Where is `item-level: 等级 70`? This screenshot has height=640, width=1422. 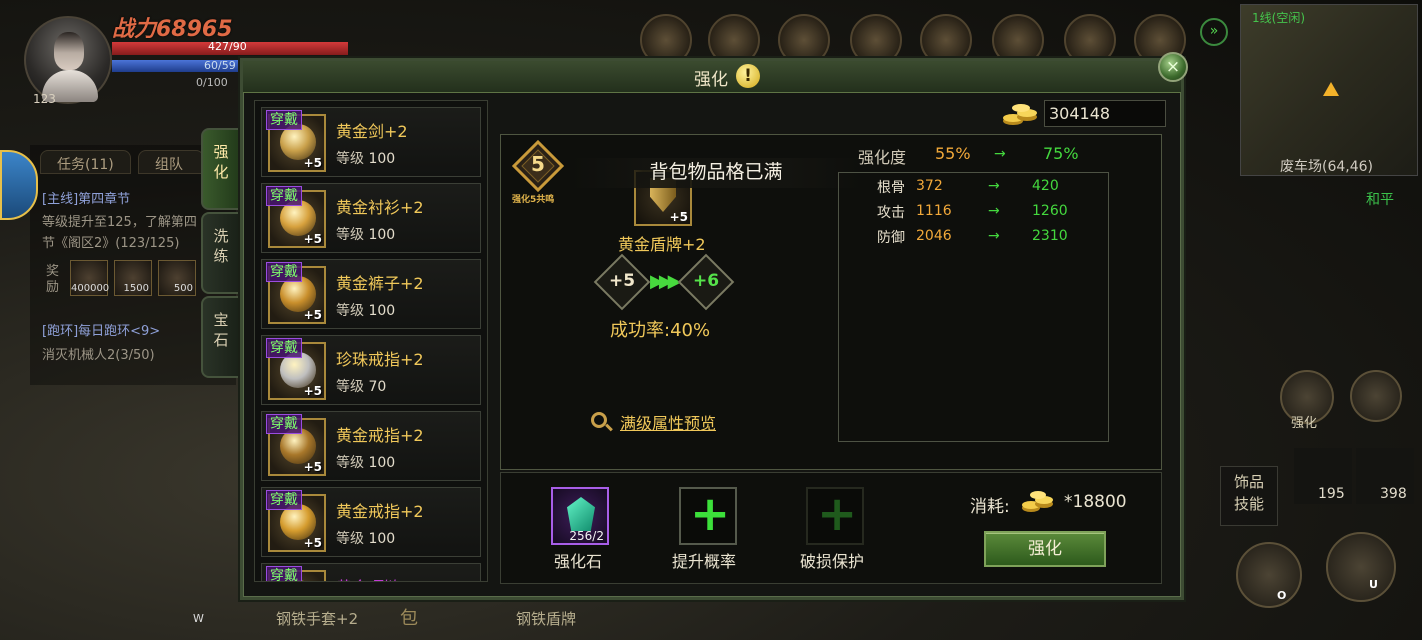 item-level: 等级 70 is located at coordinates (361, 386).